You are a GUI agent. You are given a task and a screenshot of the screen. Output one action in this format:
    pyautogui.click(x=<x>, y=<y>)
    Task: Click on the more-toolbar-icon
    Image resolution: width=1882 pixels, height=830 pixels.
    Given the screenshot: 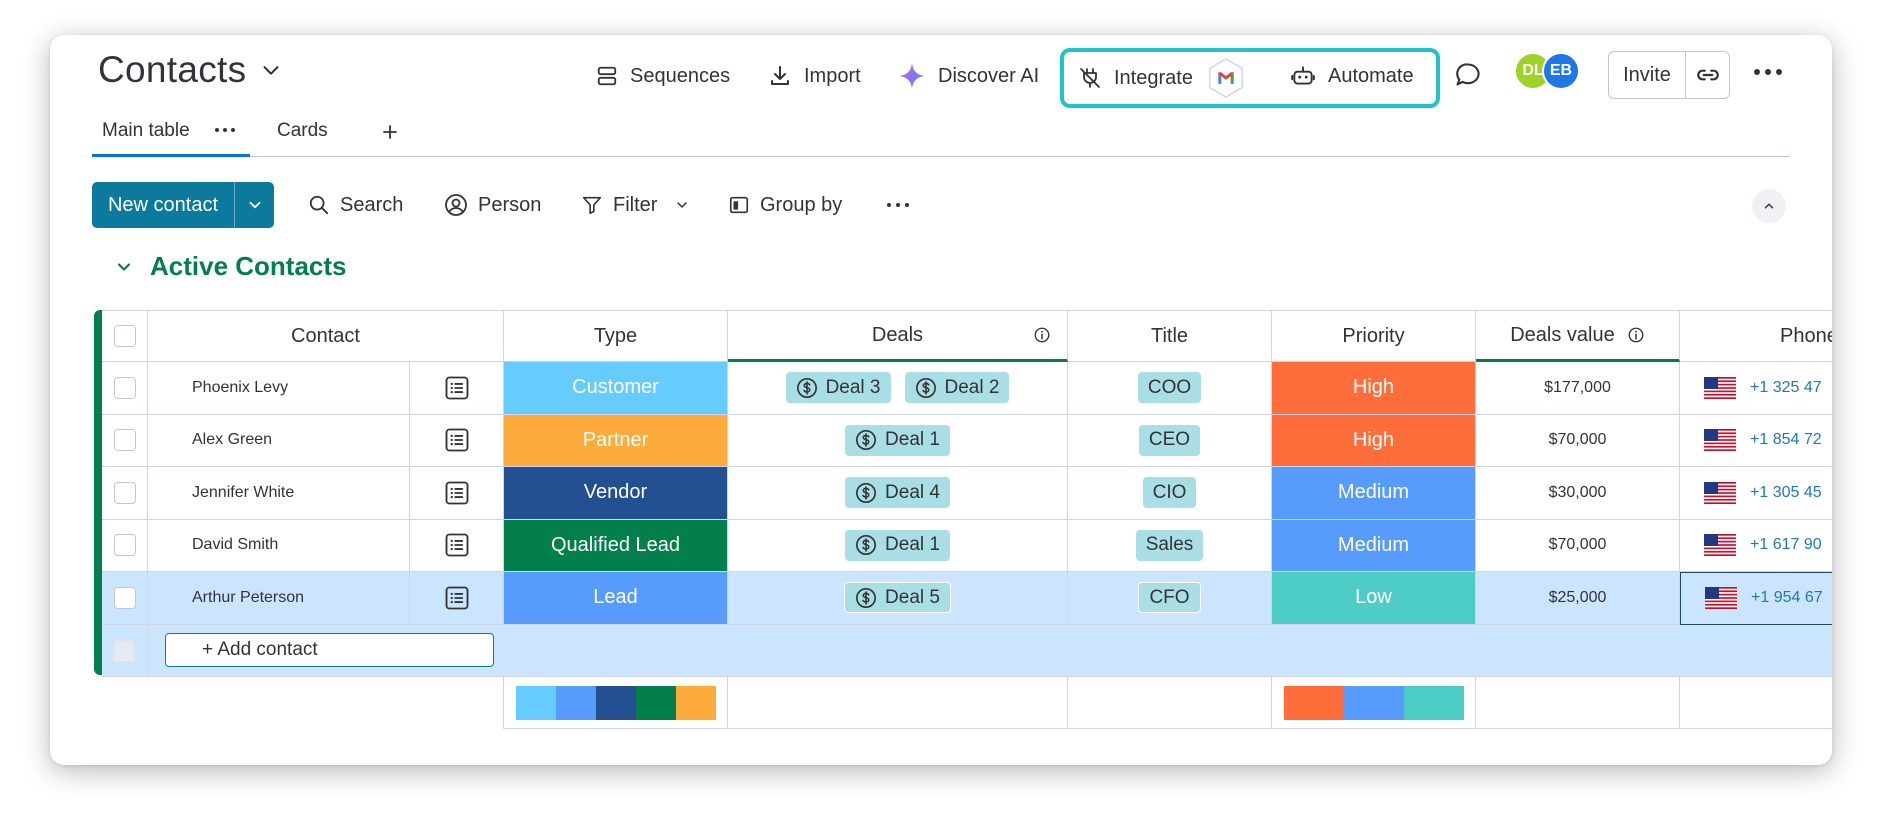 What is the action you would take?
    pyautogui.click(x=898, y=205)
    